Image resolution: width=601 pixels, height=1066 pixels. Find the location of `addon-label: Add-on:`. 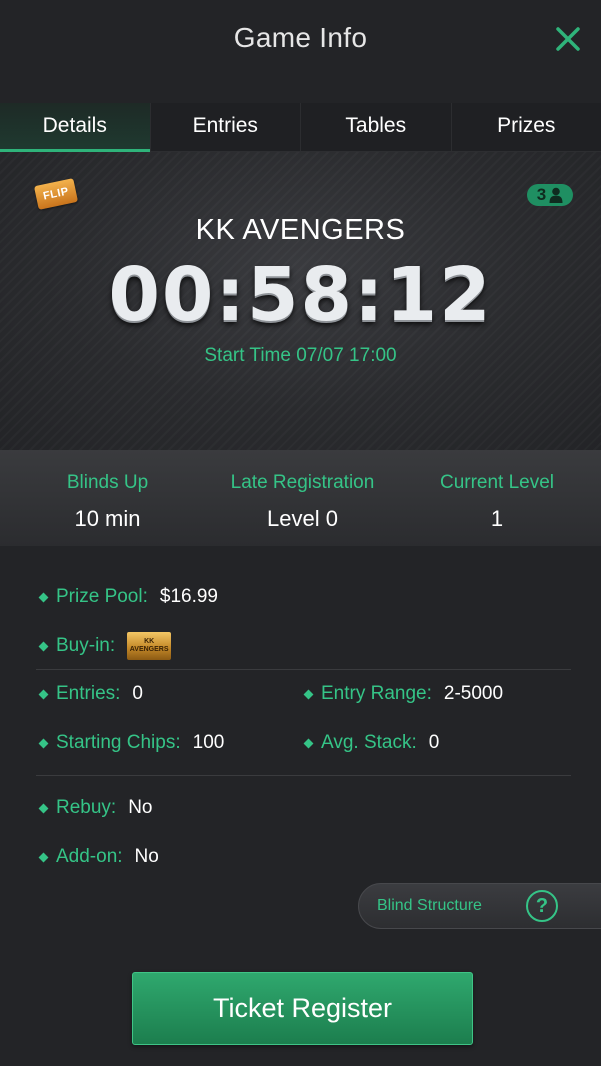

addon-label: Add-on: is located at coordinates (89, 856).